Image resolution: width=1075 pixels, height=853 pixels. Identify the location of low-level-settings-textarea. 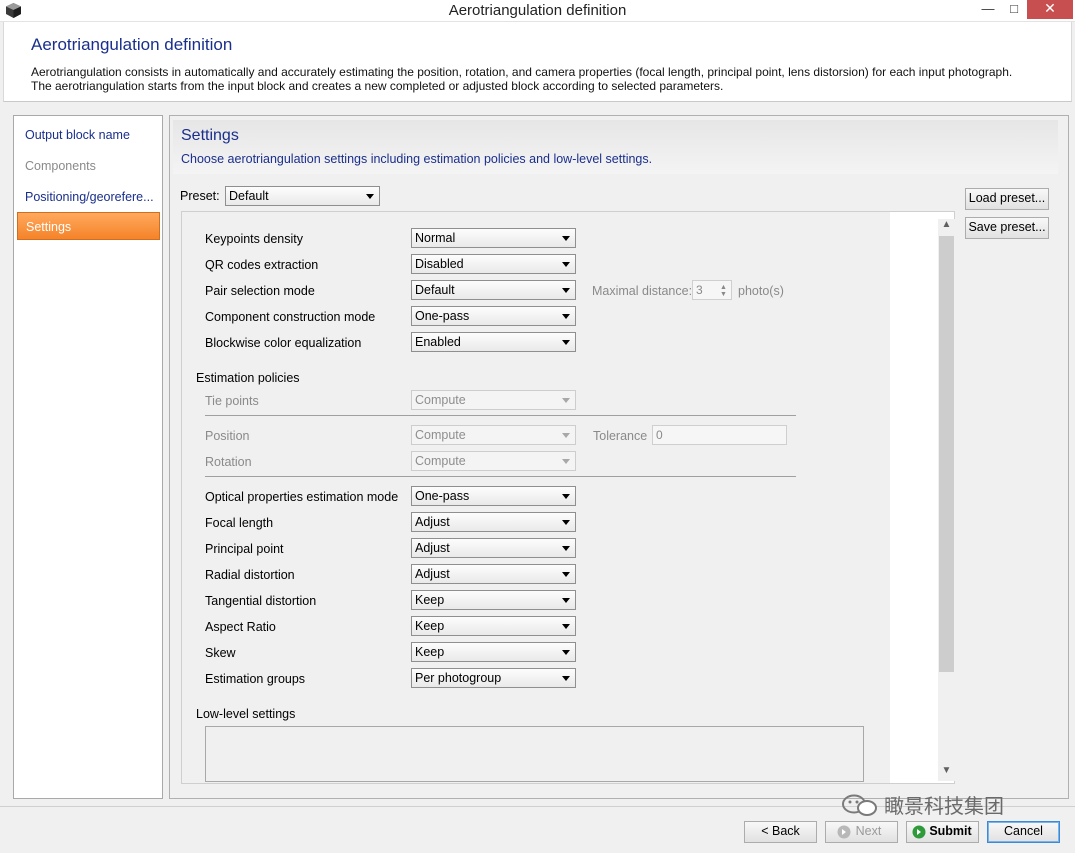
(534, 754).